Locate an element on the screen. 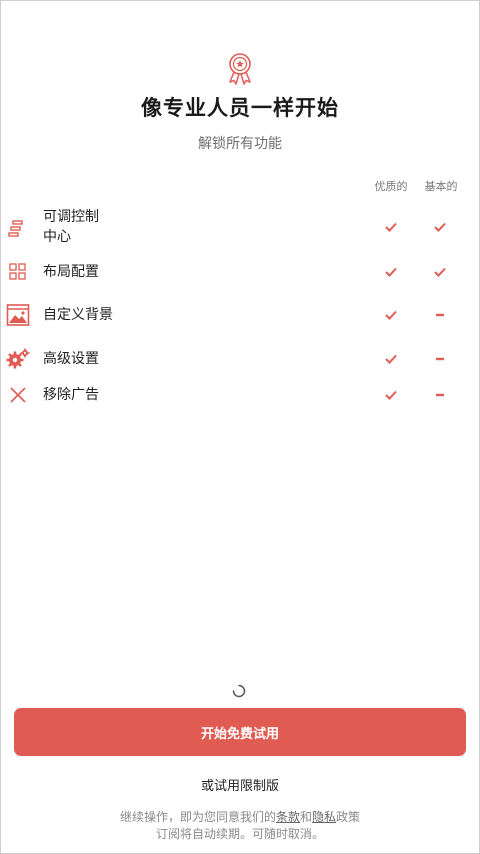 The width and height of the screenshot is (480, 854). award-badge-icon is located at coordinates (240, 69).